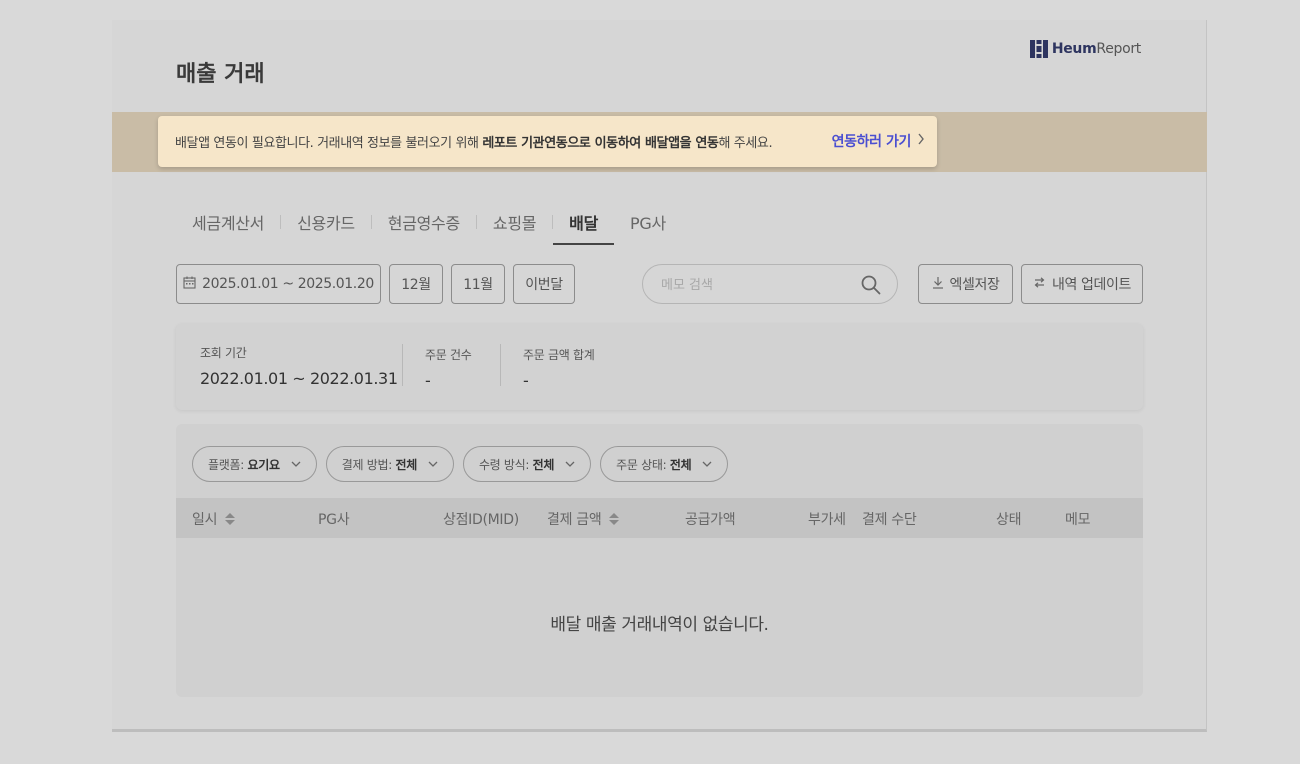  What do you see at coordinates (584, 221) in the screenshot?
I see `tab-delivery: 배달` at bounding box center [584, 221].